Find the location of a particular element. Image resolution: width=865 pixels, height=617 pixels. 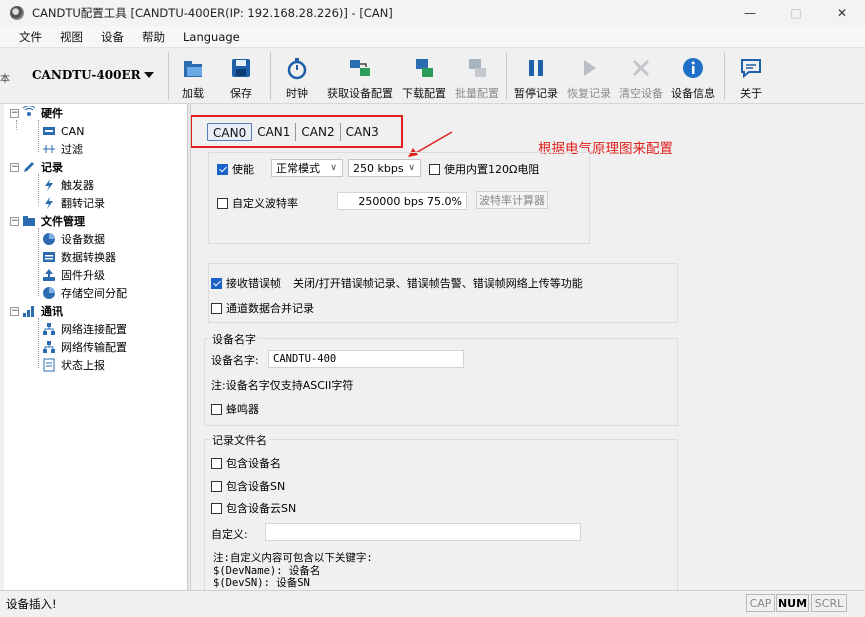

tree-item-device-data: 设备数据 is located at coordinates (73, 239).